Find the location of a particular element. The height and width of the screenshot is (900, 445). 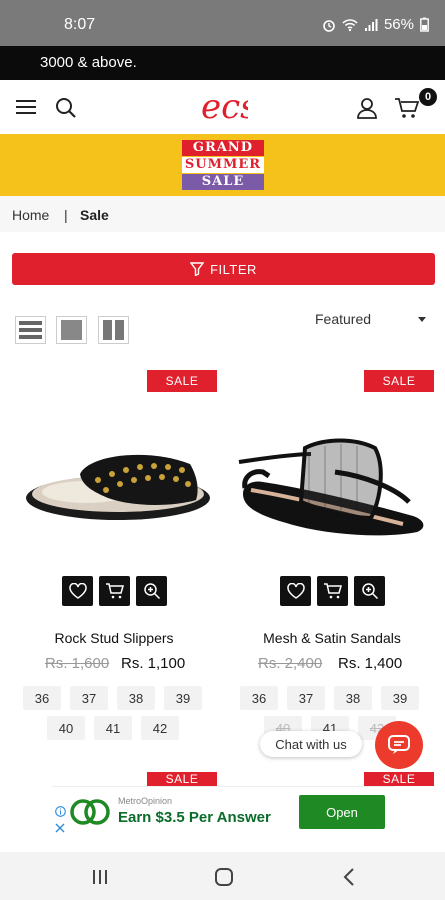

banner-line-2: SUMMER is located at coordinates (223, 165).